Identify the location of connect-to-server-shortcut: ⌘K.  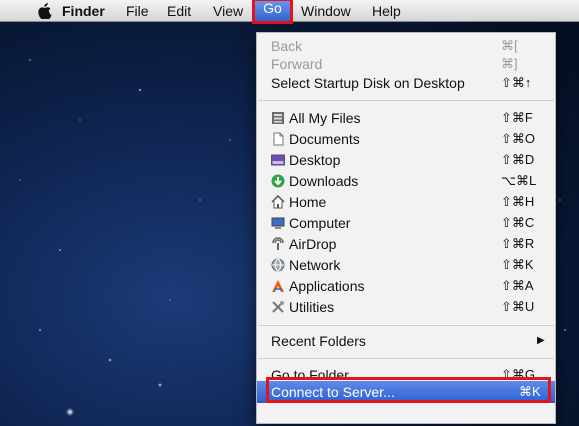
(530, 391).